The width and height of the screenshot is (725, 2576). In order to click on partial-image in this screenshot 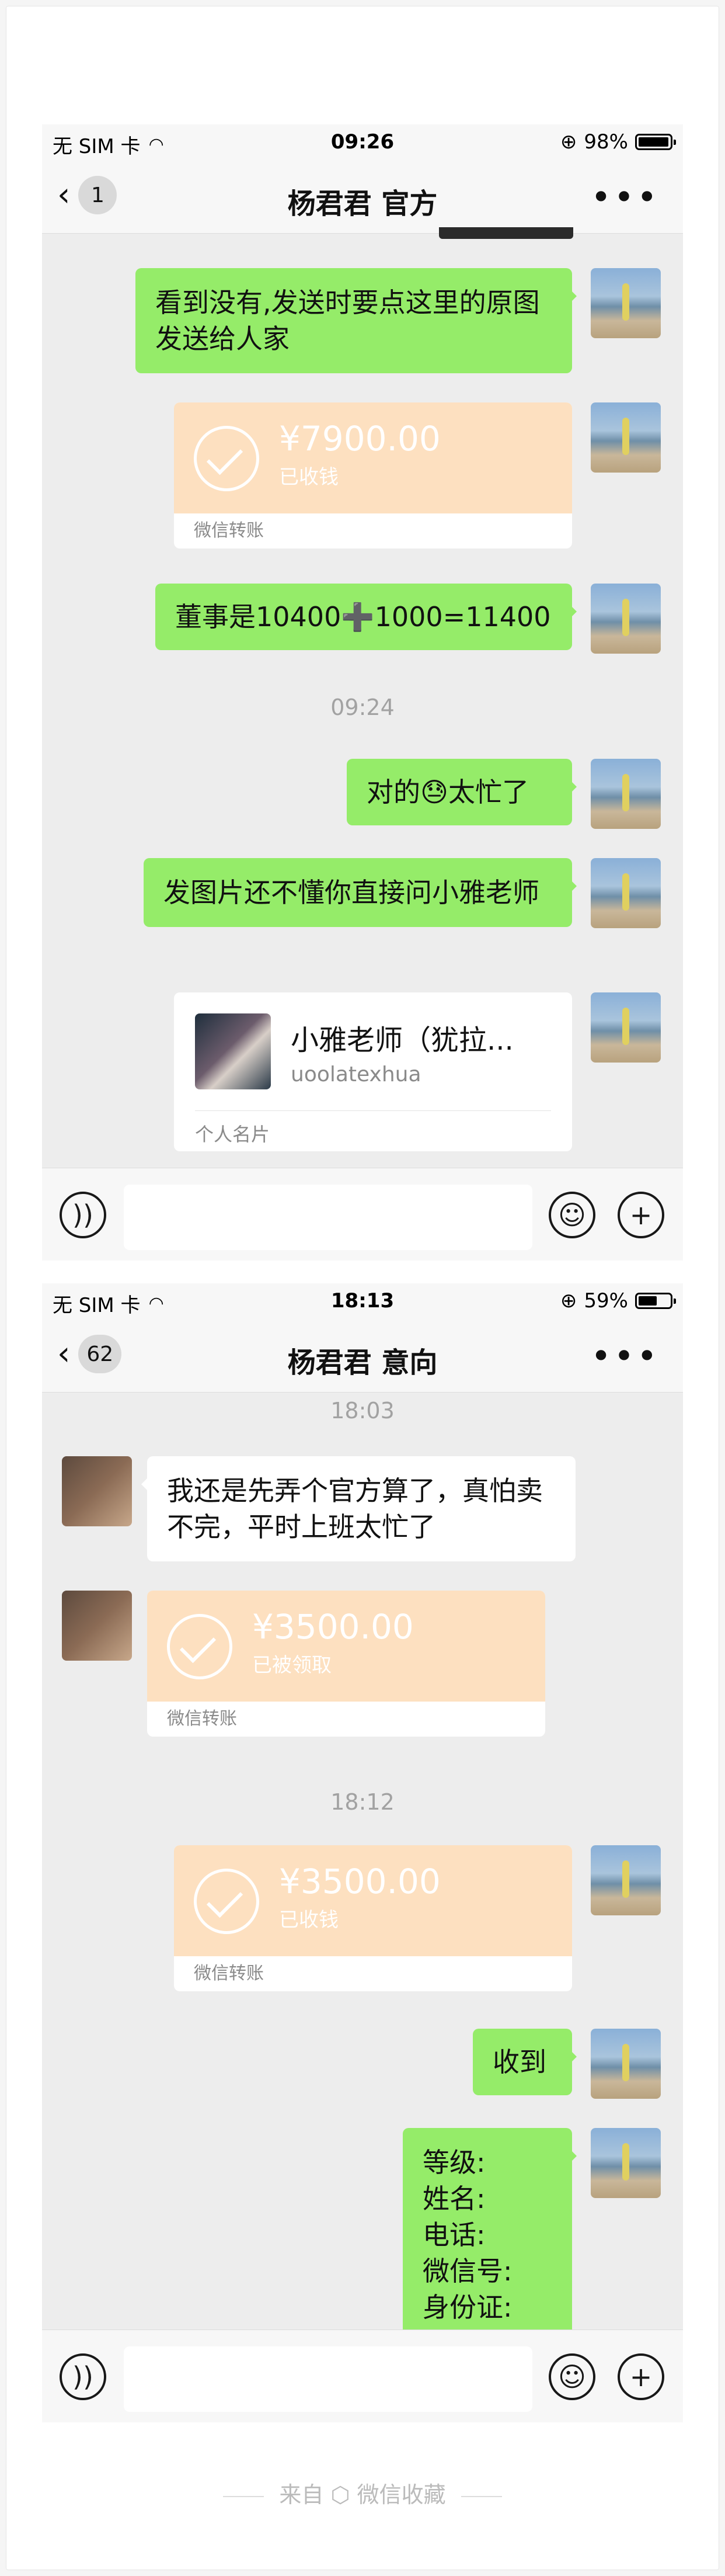, I will do `click(506, 233)`.